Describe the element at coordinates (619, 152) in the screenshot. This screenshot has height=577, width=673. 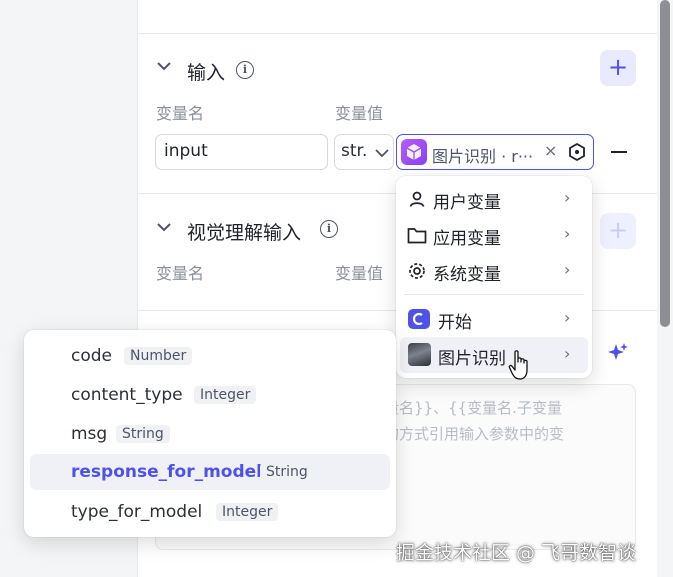
I see `remove-row-button` at that location.